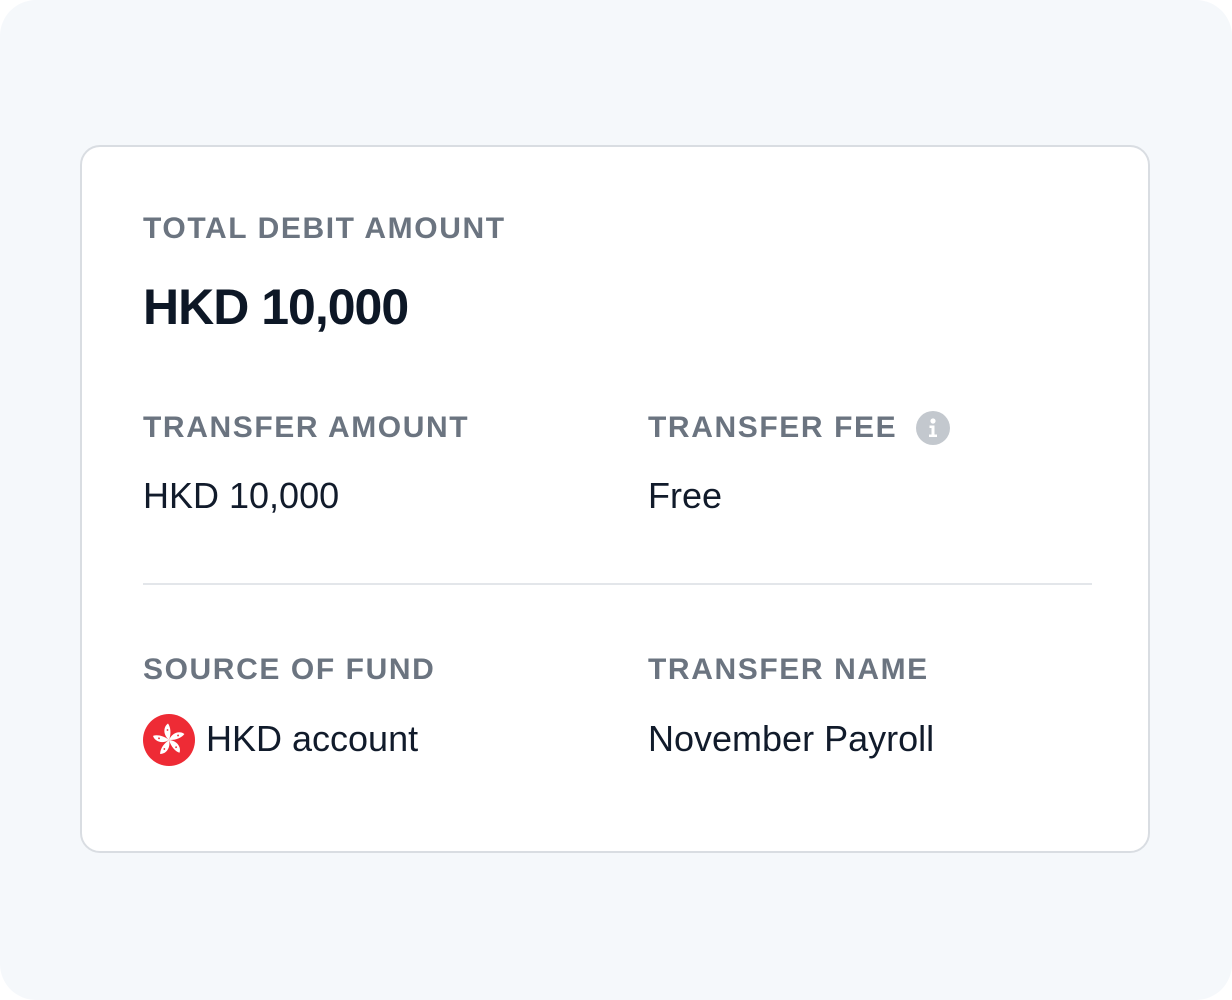 This screenshot has height=1000, width=1232. I want to click on transfer-amount-label: TRANSFER AMOUNT, so click(306, 427).